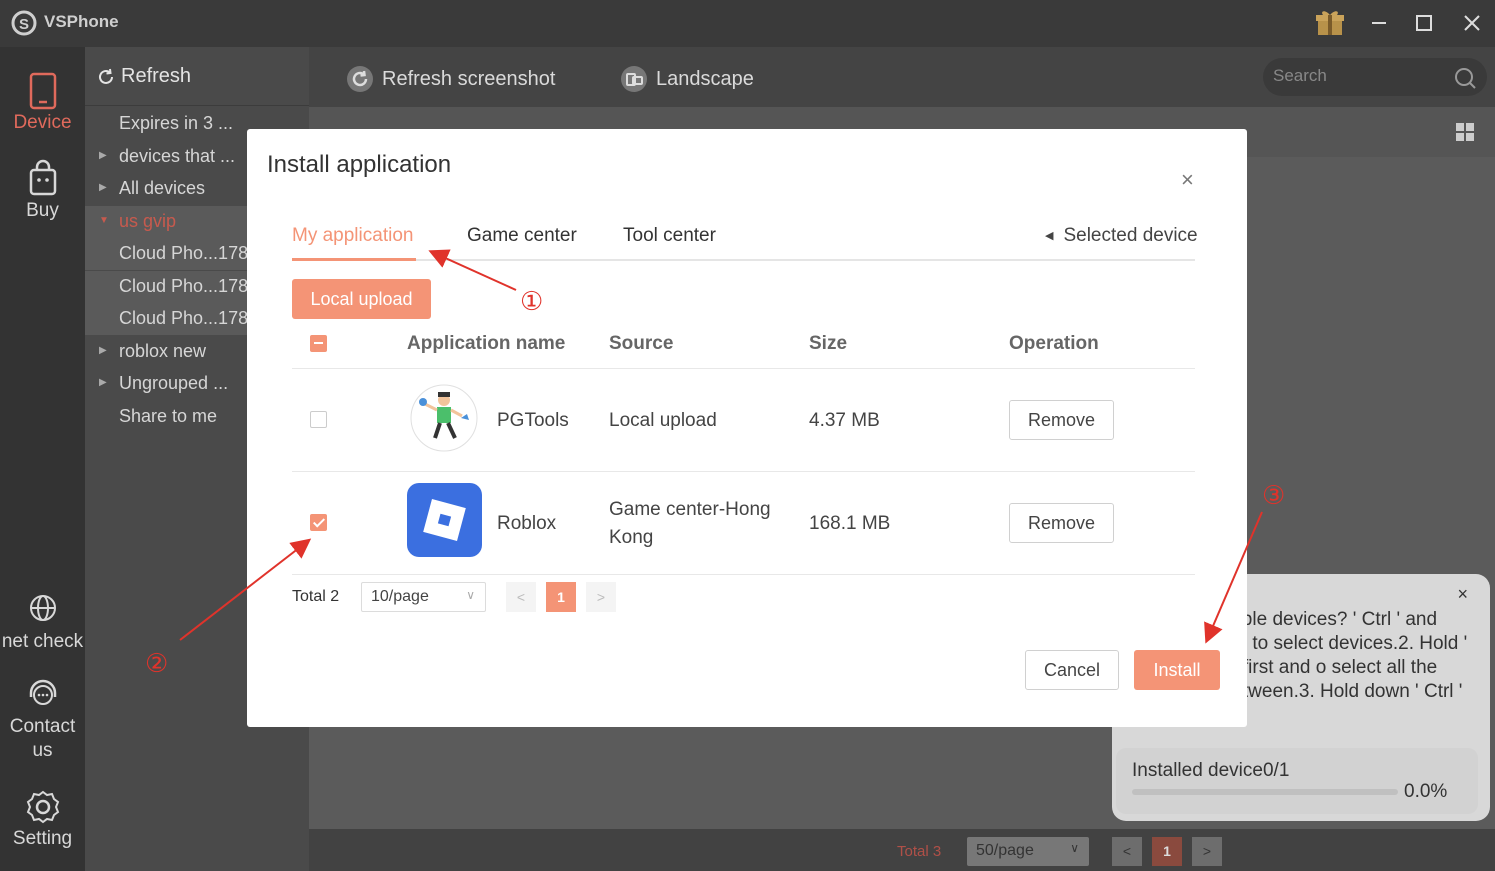 The height and width of the screenshot is (871, 1495). Describe the element at coordinates (532, 301) in the screenshot. I see `annotation-marker-1: ①` at that location.